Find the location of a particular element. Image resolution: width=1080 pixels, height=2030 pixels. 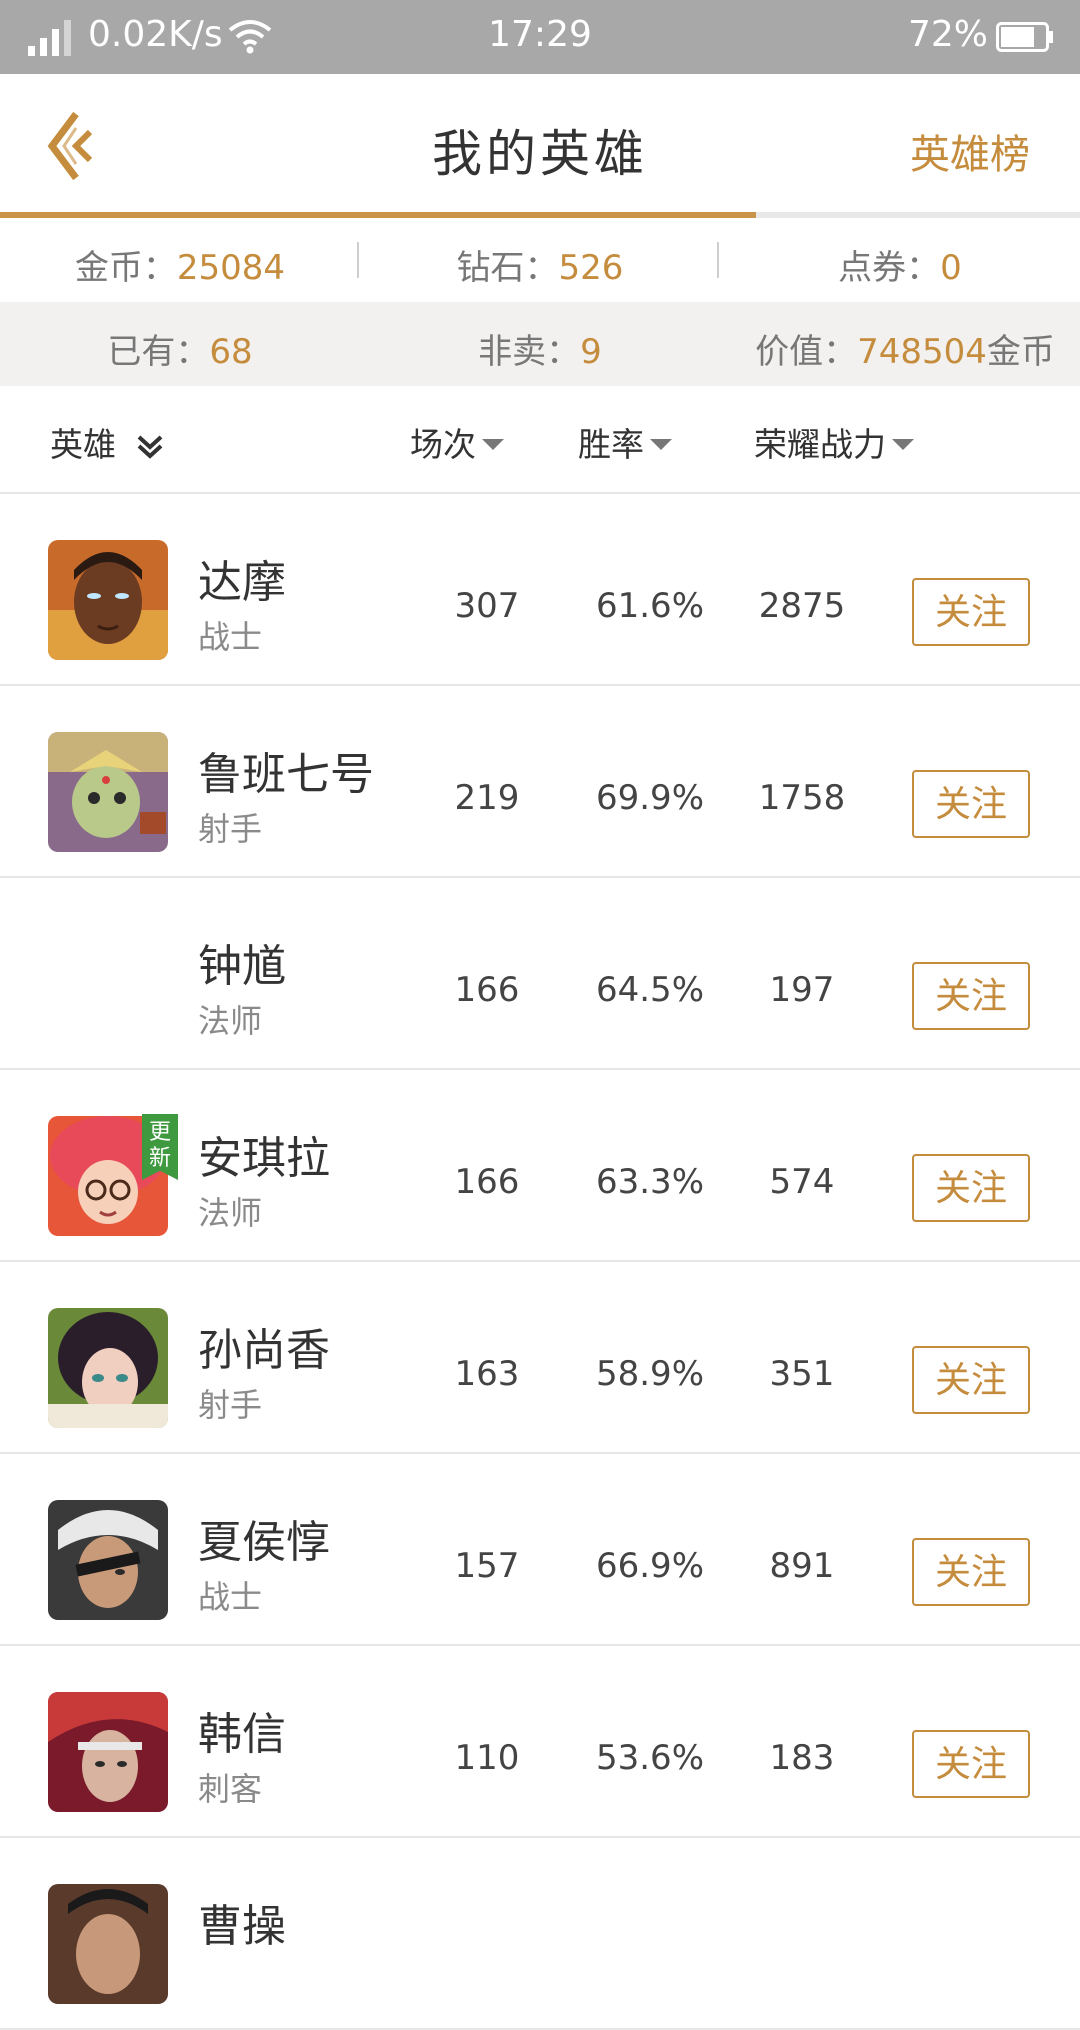

column-power: 荣耀战力 is located at coordinates (834, 442).